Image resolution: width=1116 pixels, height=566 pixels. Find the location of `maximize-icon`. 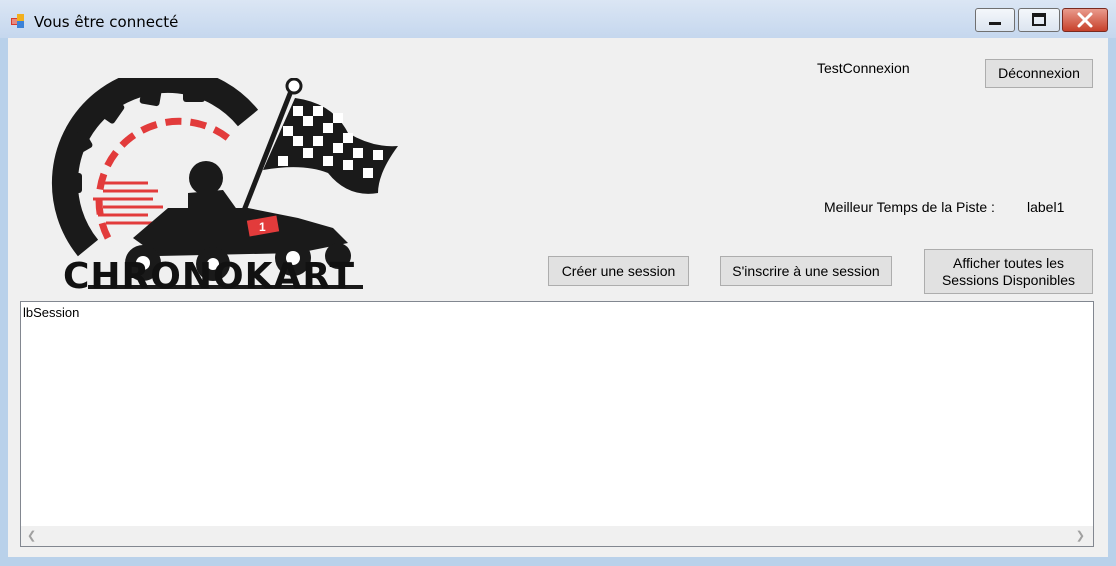

maximize-icon is located at coordinates (1039, 19).